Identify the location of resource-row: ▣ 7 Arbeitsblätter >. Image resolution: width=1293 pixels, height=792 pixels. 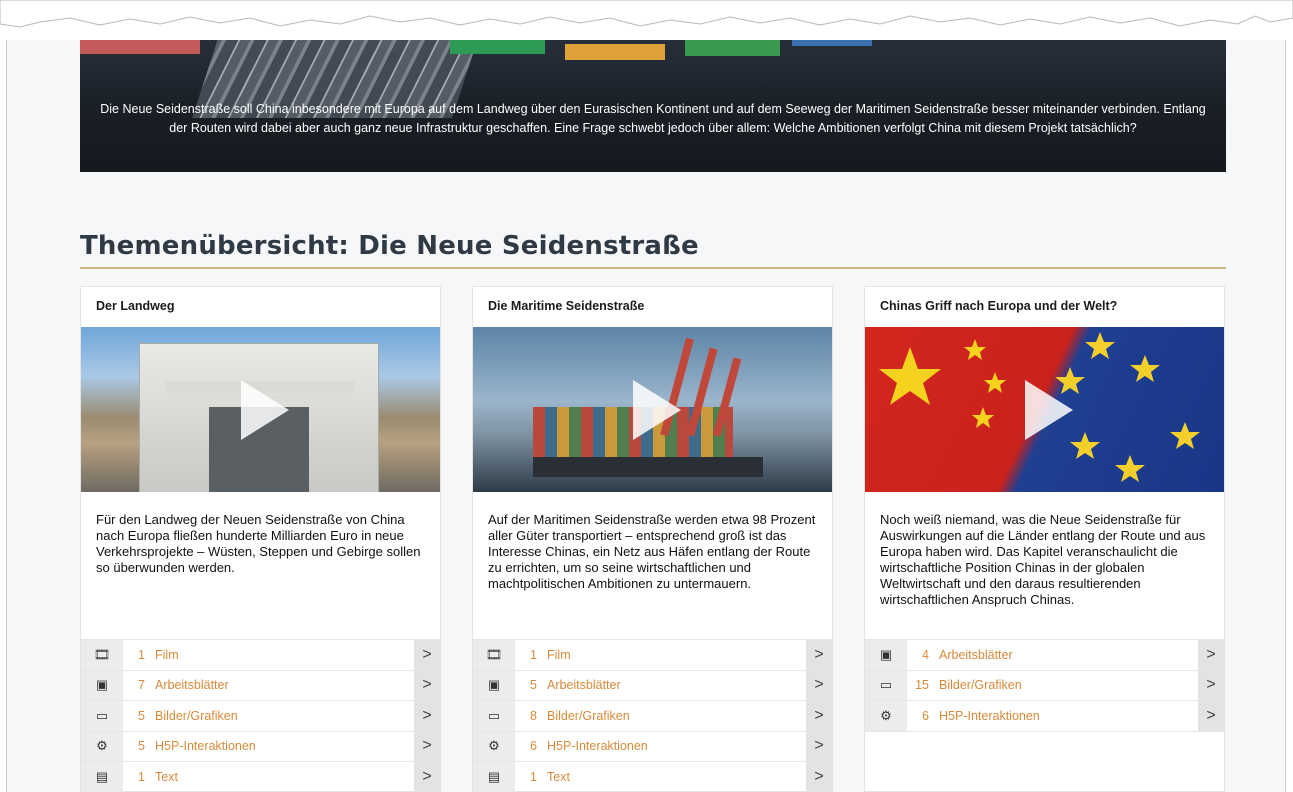
(260, 685).